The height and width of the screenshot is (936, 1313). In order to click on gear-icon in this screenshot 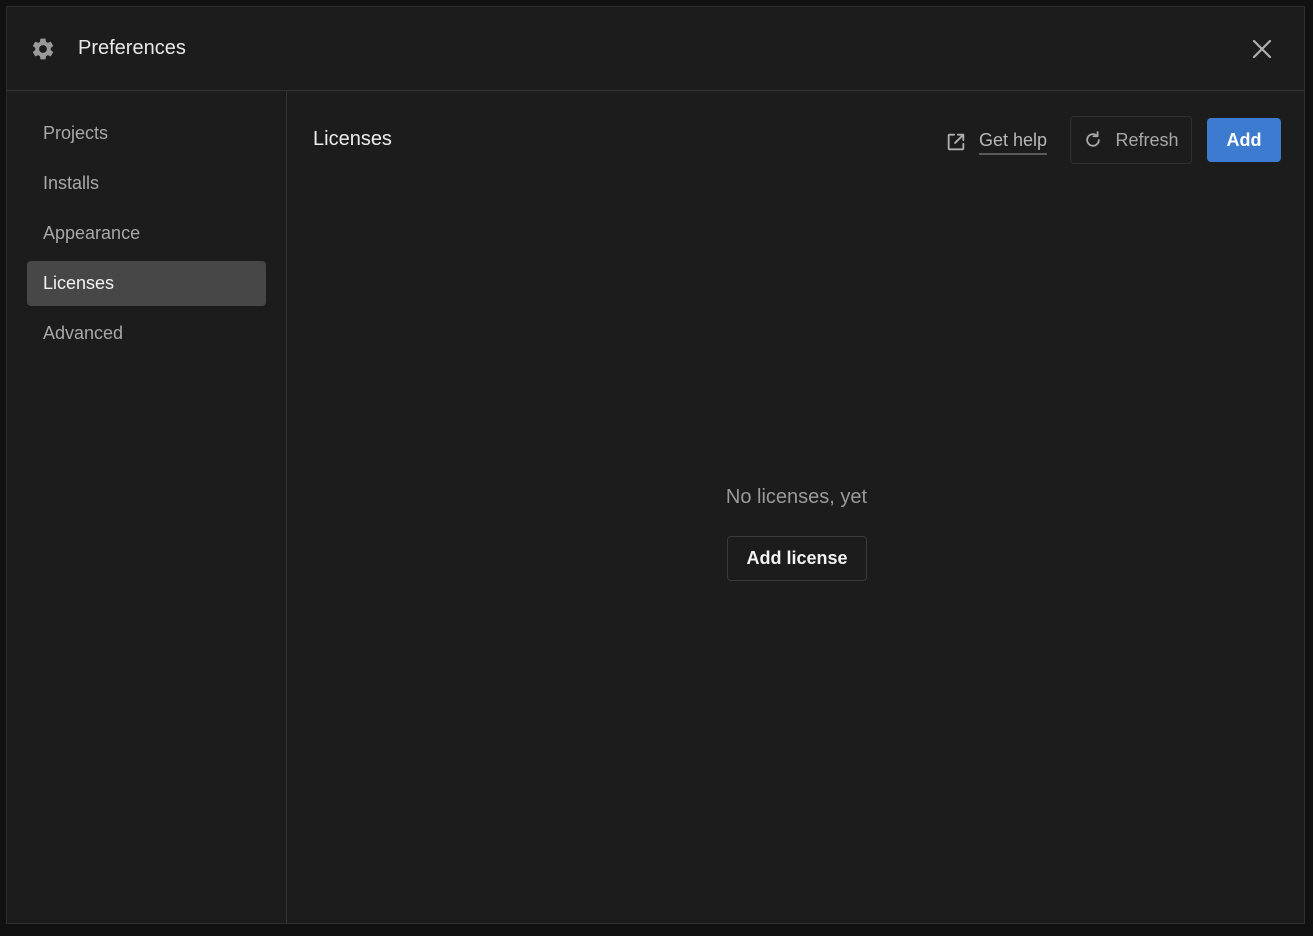, I will do `click(43, 49)`.